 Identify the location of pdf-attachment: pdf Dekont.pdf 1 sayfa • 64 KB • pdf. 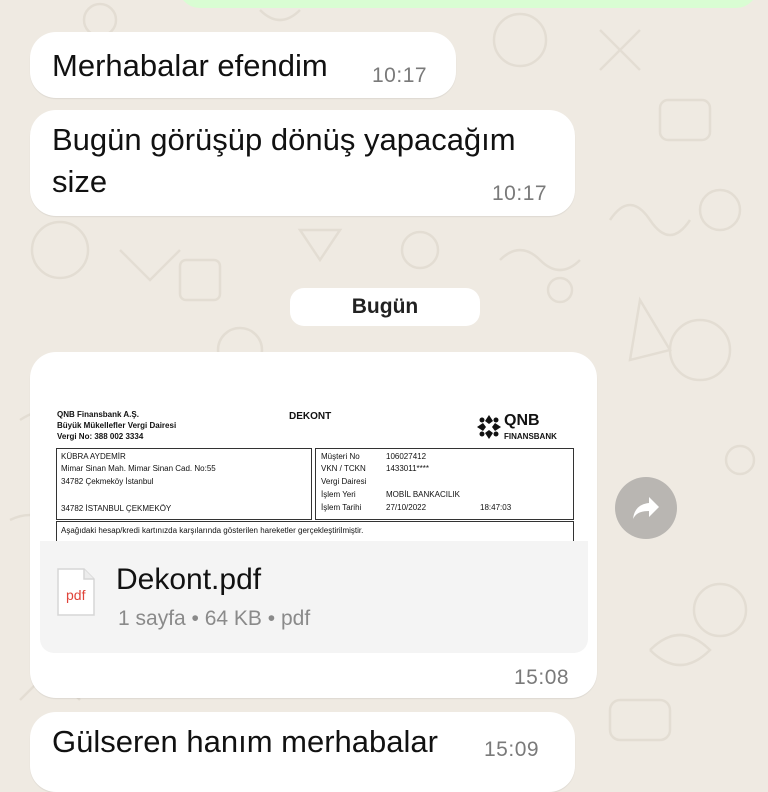
(314, 597).